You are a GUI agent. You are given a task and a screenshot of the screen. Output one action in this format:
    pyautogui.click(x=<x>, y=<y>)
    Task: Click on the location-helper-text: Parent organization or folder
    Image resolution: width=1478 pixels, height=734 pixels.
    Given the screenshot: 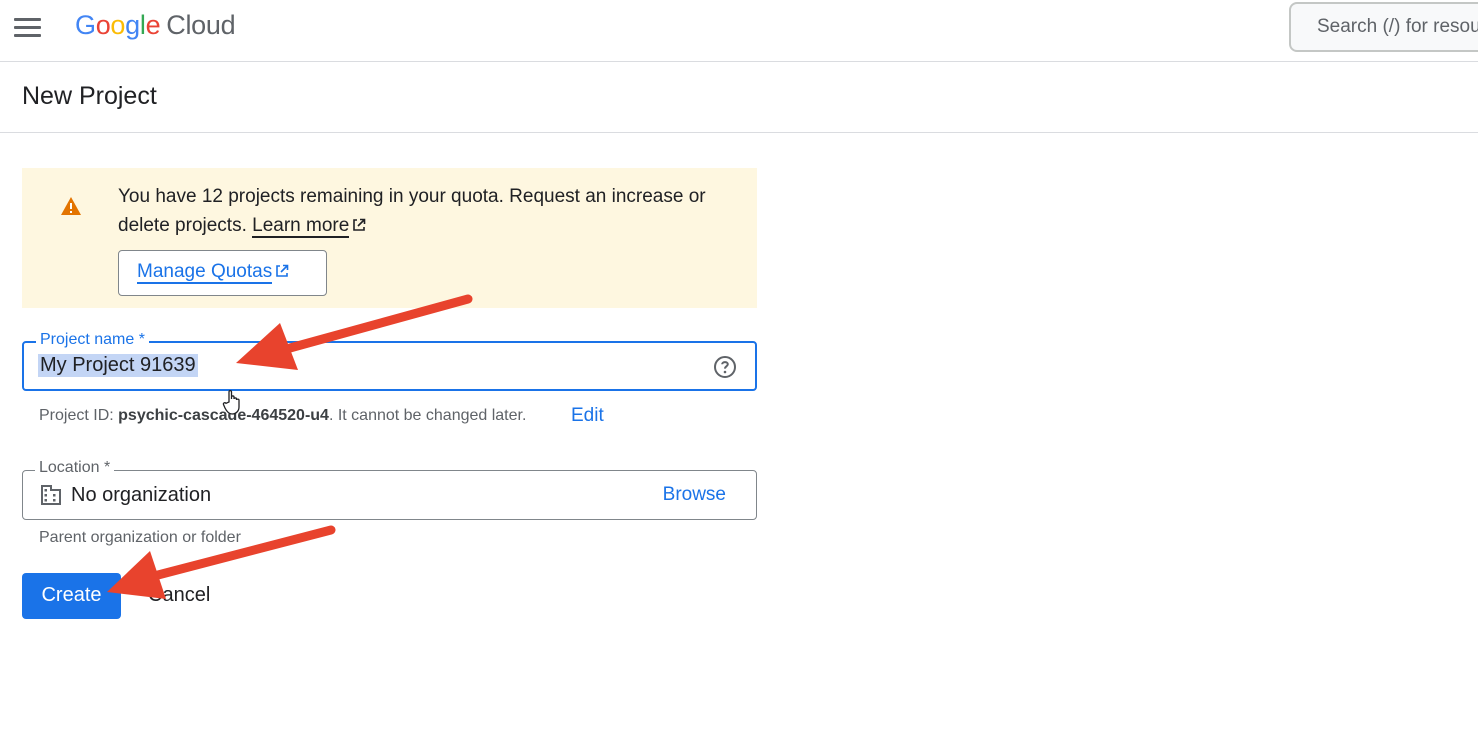 What is the action you would take?
    pyautogui.click(x=140, y=537)
    